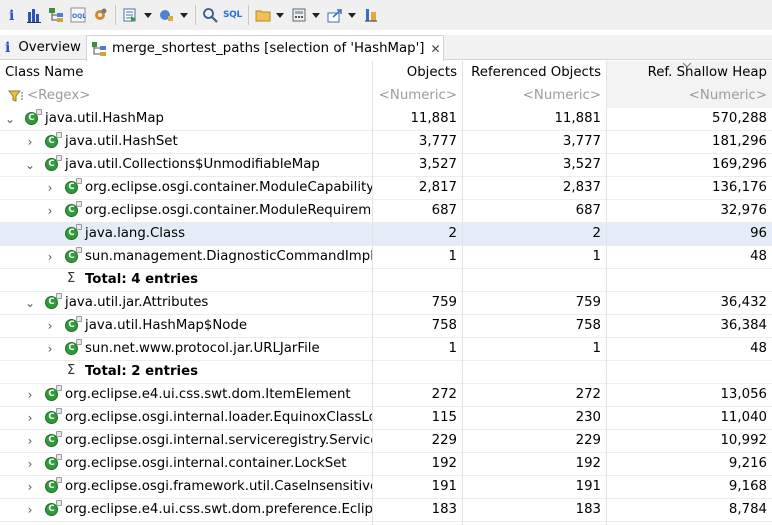 The image size is (772, 525). I want to click on table-row: Cjava.lang.Class 2 2 96, so click(386, 234).